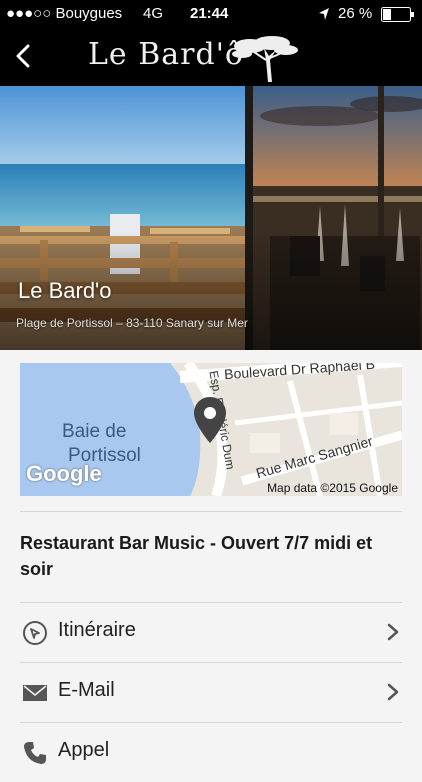 This screenshot has height=782, width=422. What do you see at coordinates (355, 13) in the screenshot?
I see `battery-label: 26 %` at bounding box center [355, 13].